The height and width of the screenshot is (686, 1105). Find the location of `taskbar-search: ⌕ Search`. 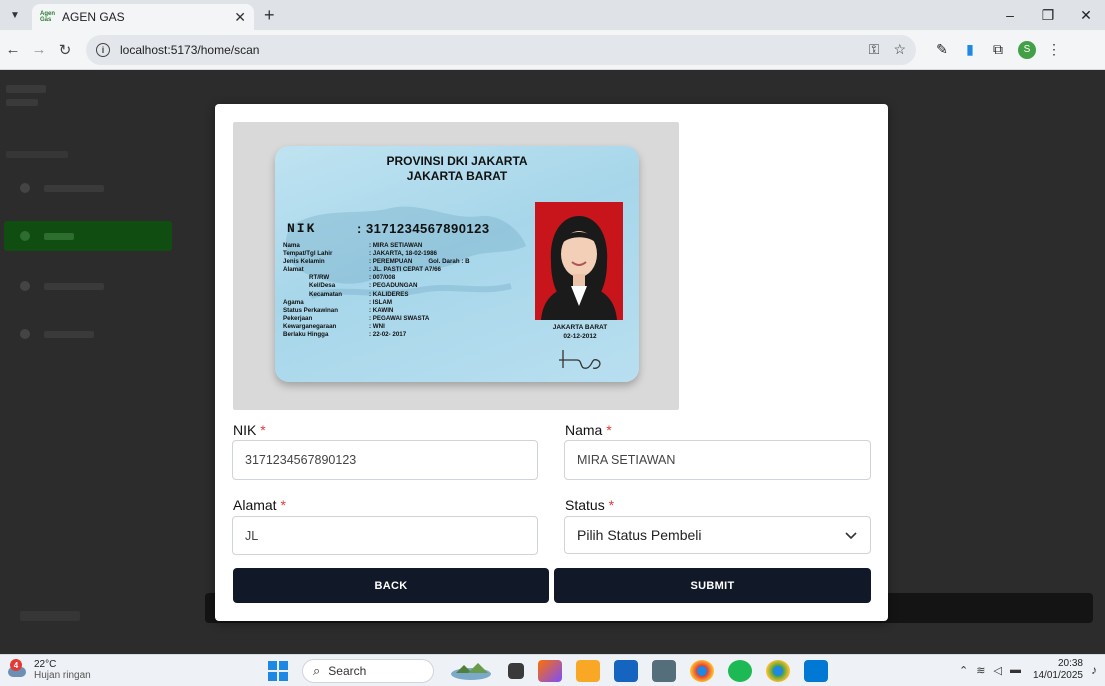

taskbar-search: ⌕ Search is located at coordinates (368, 671).